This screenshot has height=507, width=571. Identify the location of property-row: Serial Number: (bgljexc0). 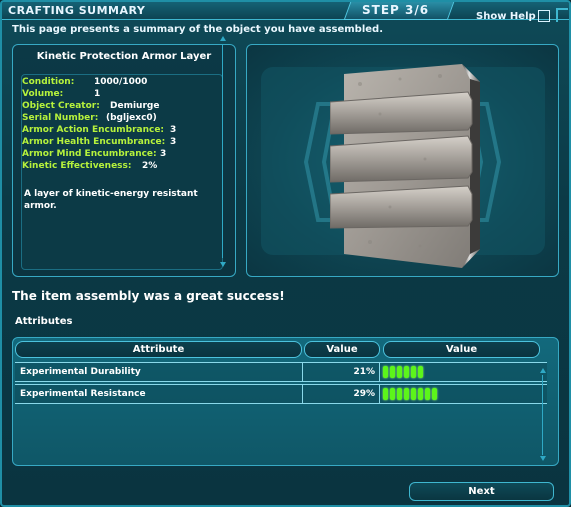
(89, 118).